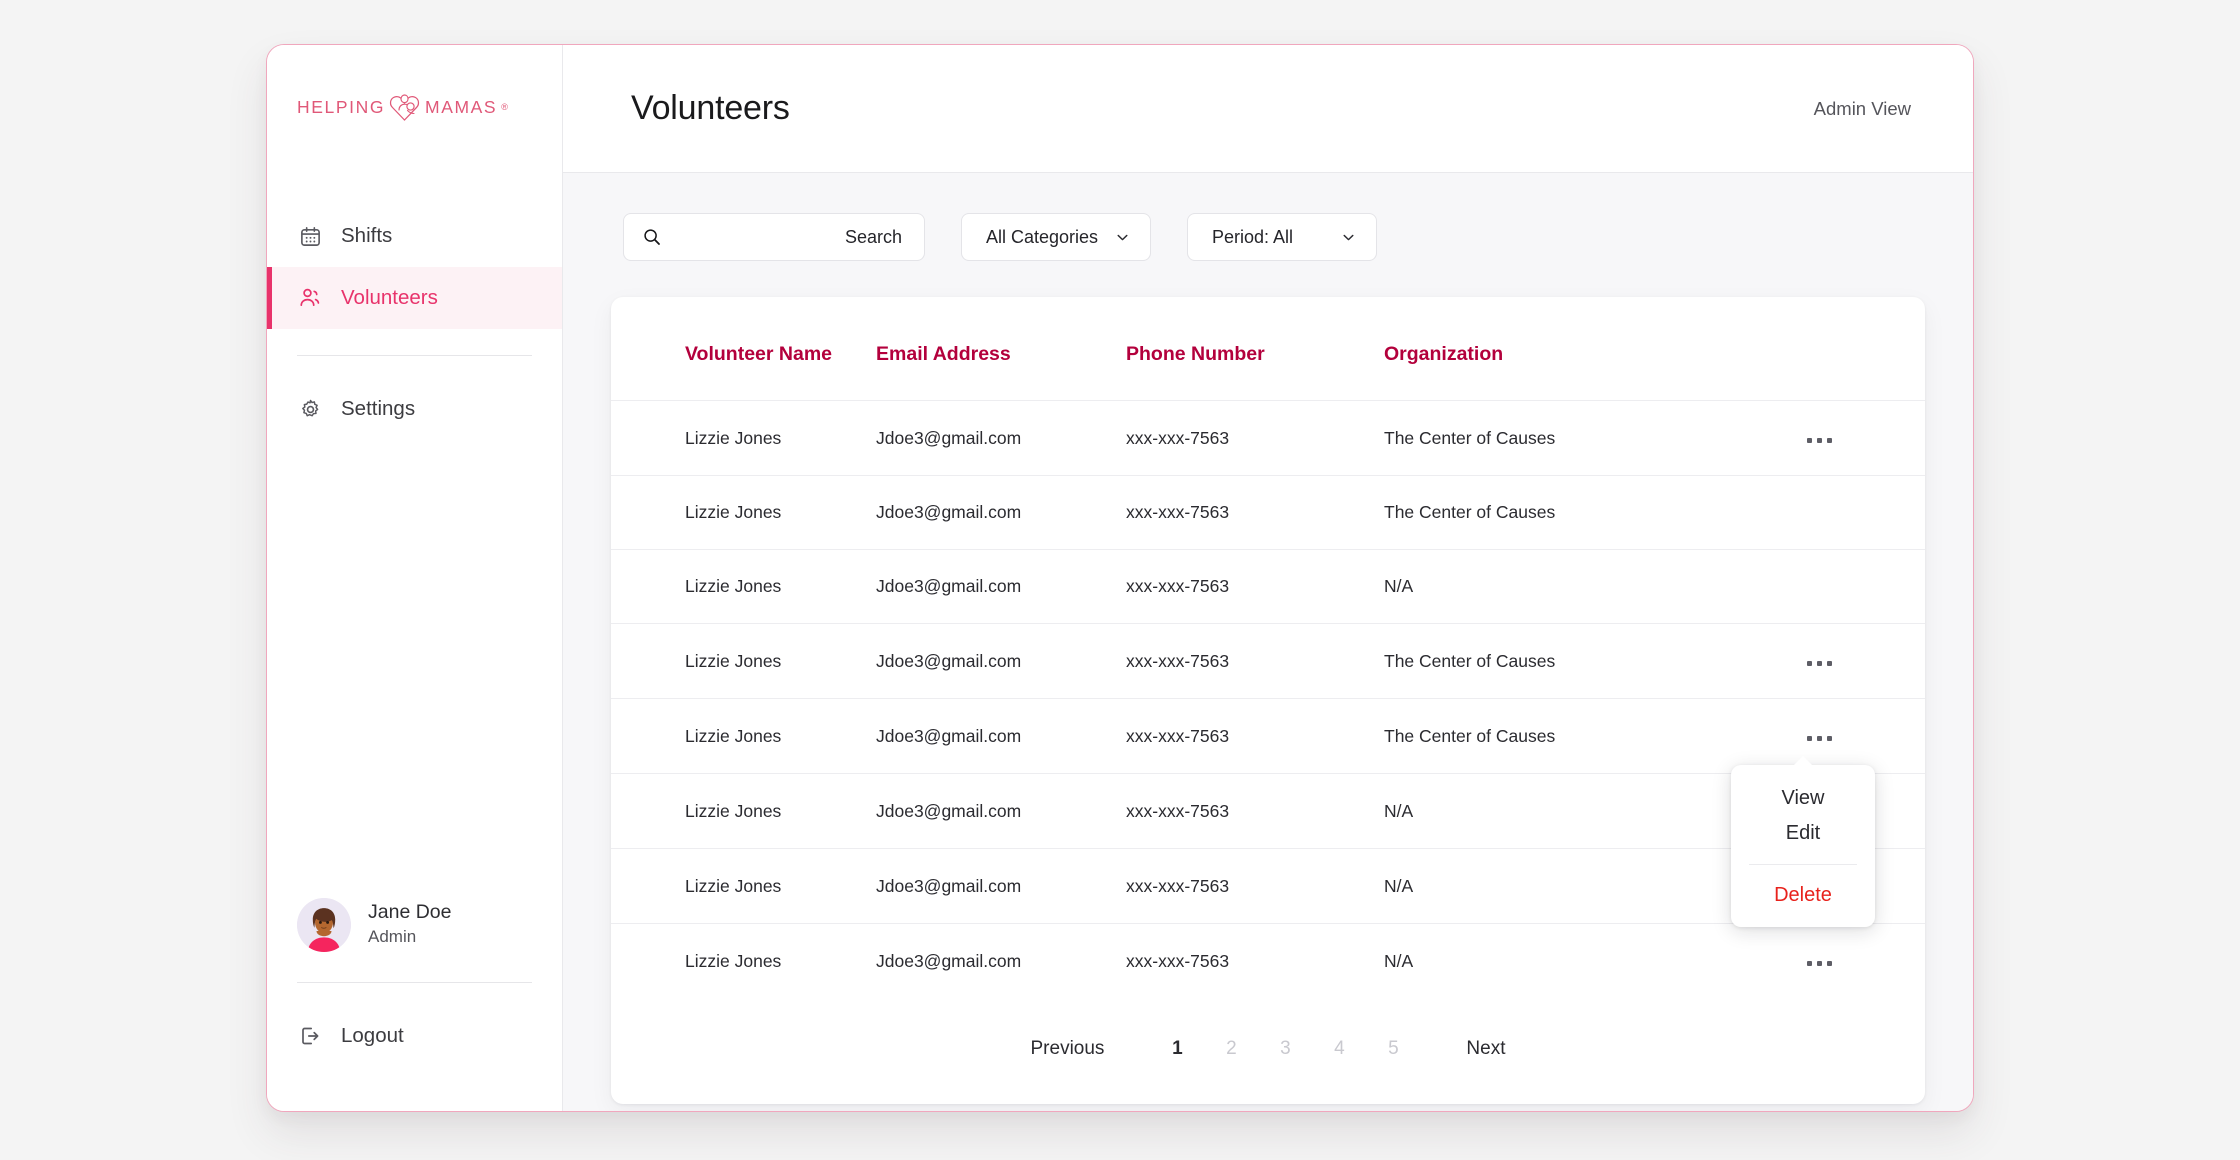 The image size is (2240, 1160). What do you see at coordinates (774, 237) in the screenshot?
I see `search-input: Search` at bounding box center [774, 237].